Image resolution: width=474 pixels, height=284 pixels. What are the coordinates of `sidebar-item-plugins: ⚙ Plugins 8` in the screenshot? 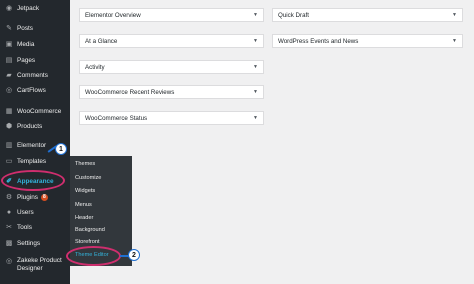 It's located at (35, 197).